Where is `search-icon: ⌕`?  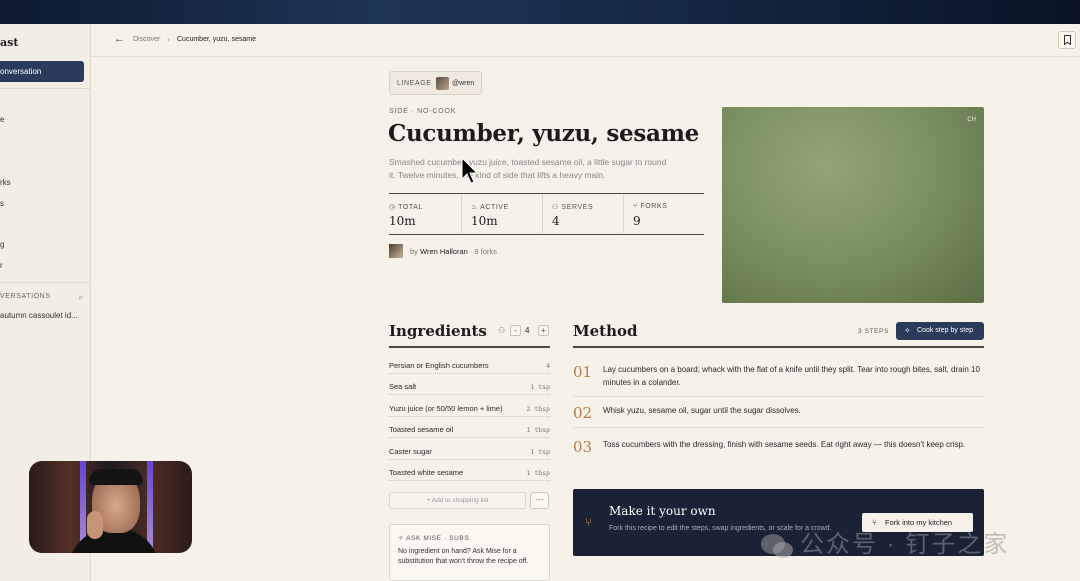 search-icon: ⌕ is located at coordinates (81, 297).